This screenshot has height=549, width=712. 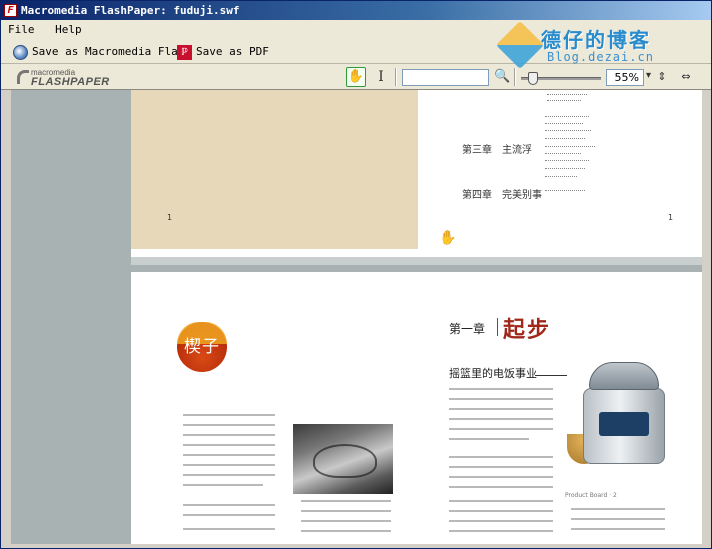 I want to click on watermark-logo-icon, so click(x=520, y=45).